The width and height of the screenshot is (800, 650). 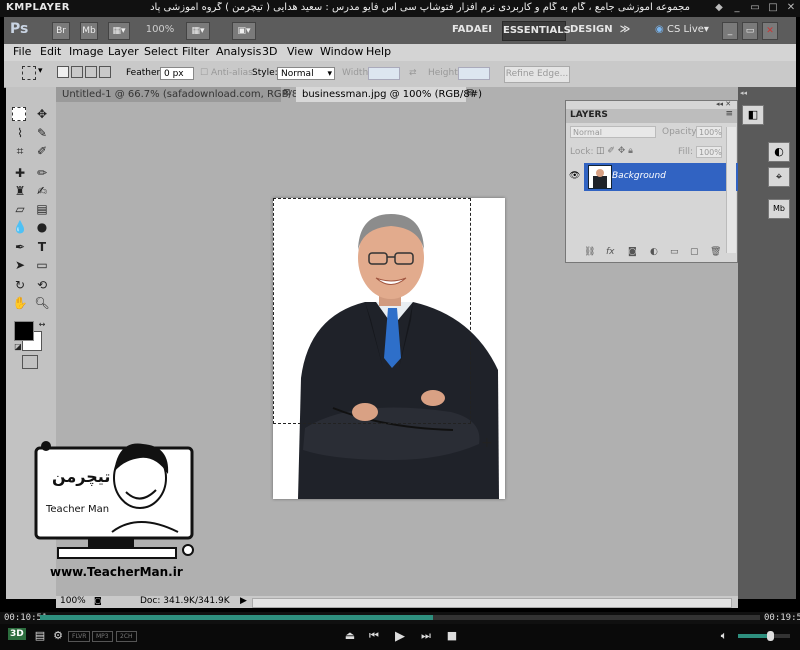 I want to click on opacity-input: 100%, so click(x=709, y=132).